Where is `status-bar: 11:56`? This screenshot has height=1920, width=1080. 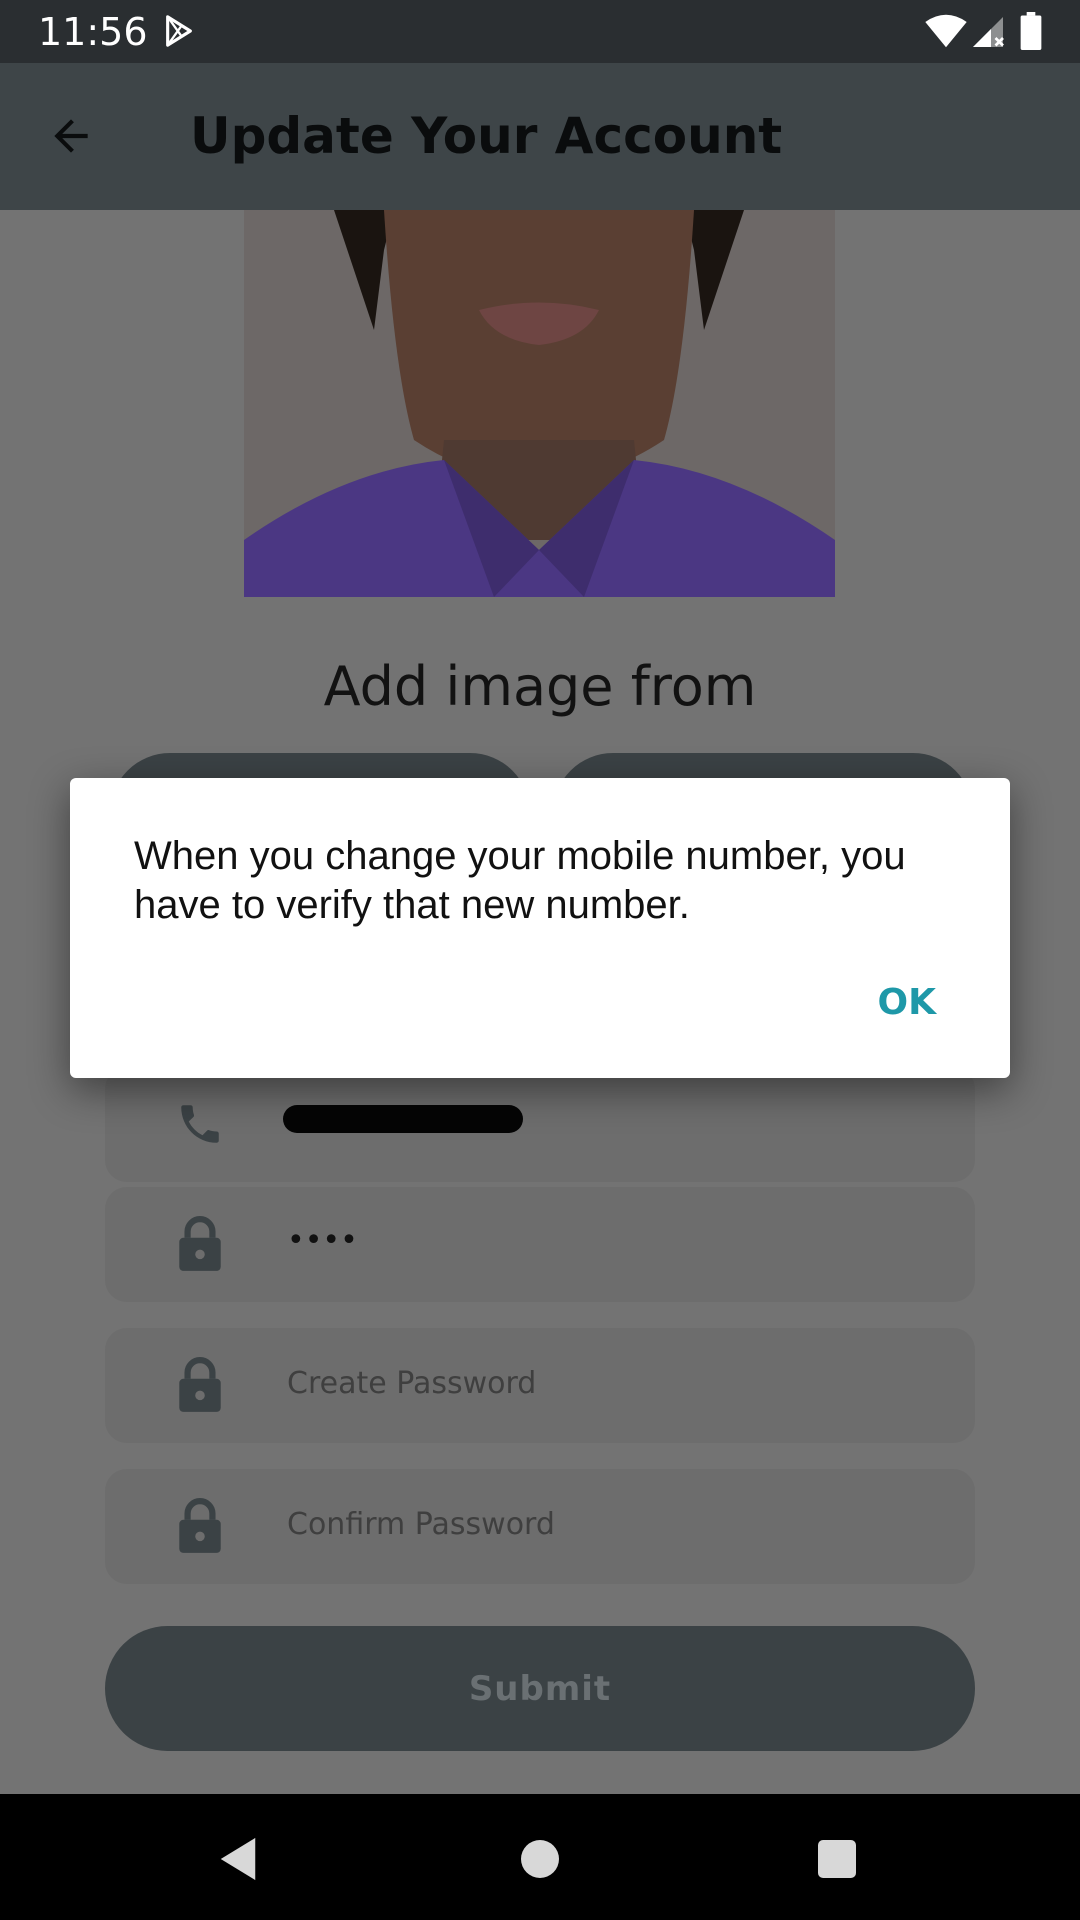 status-bar: 11:56 is located at coordinates (540, 31).